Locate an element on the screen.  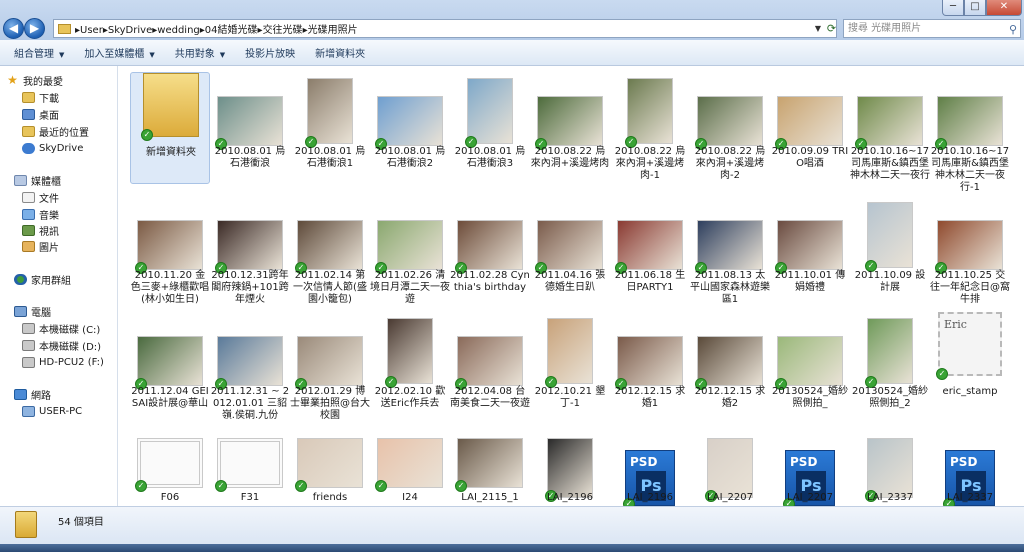
breadcrumb-item: 04結婚光碟 is located at coordinates (231, 28).